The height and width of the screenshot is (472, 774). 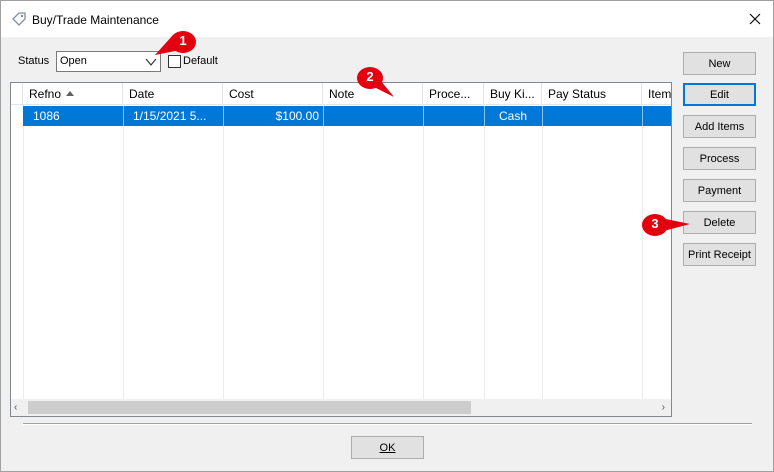 What do you see at coordinates (46, 116) in the screenshot?
I see `cell-refno: 1086` at bounding box center [46, 116].